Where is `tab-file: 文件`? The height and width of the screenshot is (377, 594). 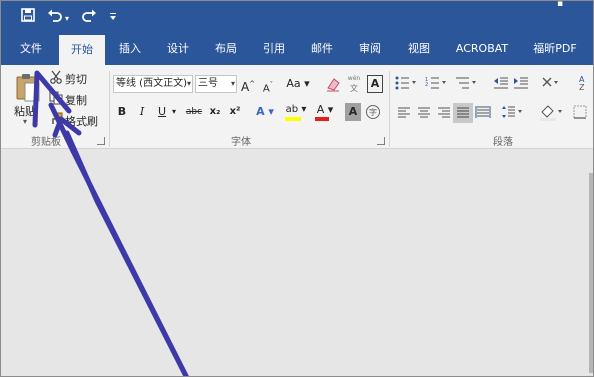 tab-file: 文件 is located at coordinates (31, 50).